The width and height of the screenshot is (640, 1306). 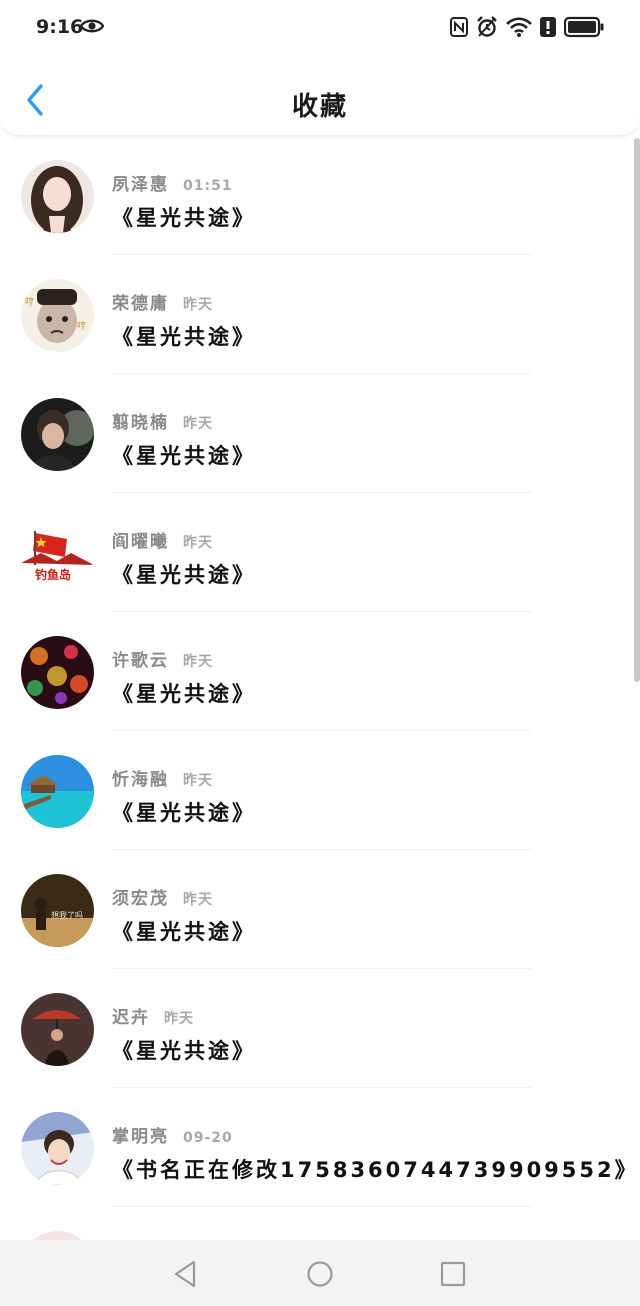 What do you see at coordinates (637, 410) in the screenshot?
I see `scrollbar` at bounding box center [637, 410].